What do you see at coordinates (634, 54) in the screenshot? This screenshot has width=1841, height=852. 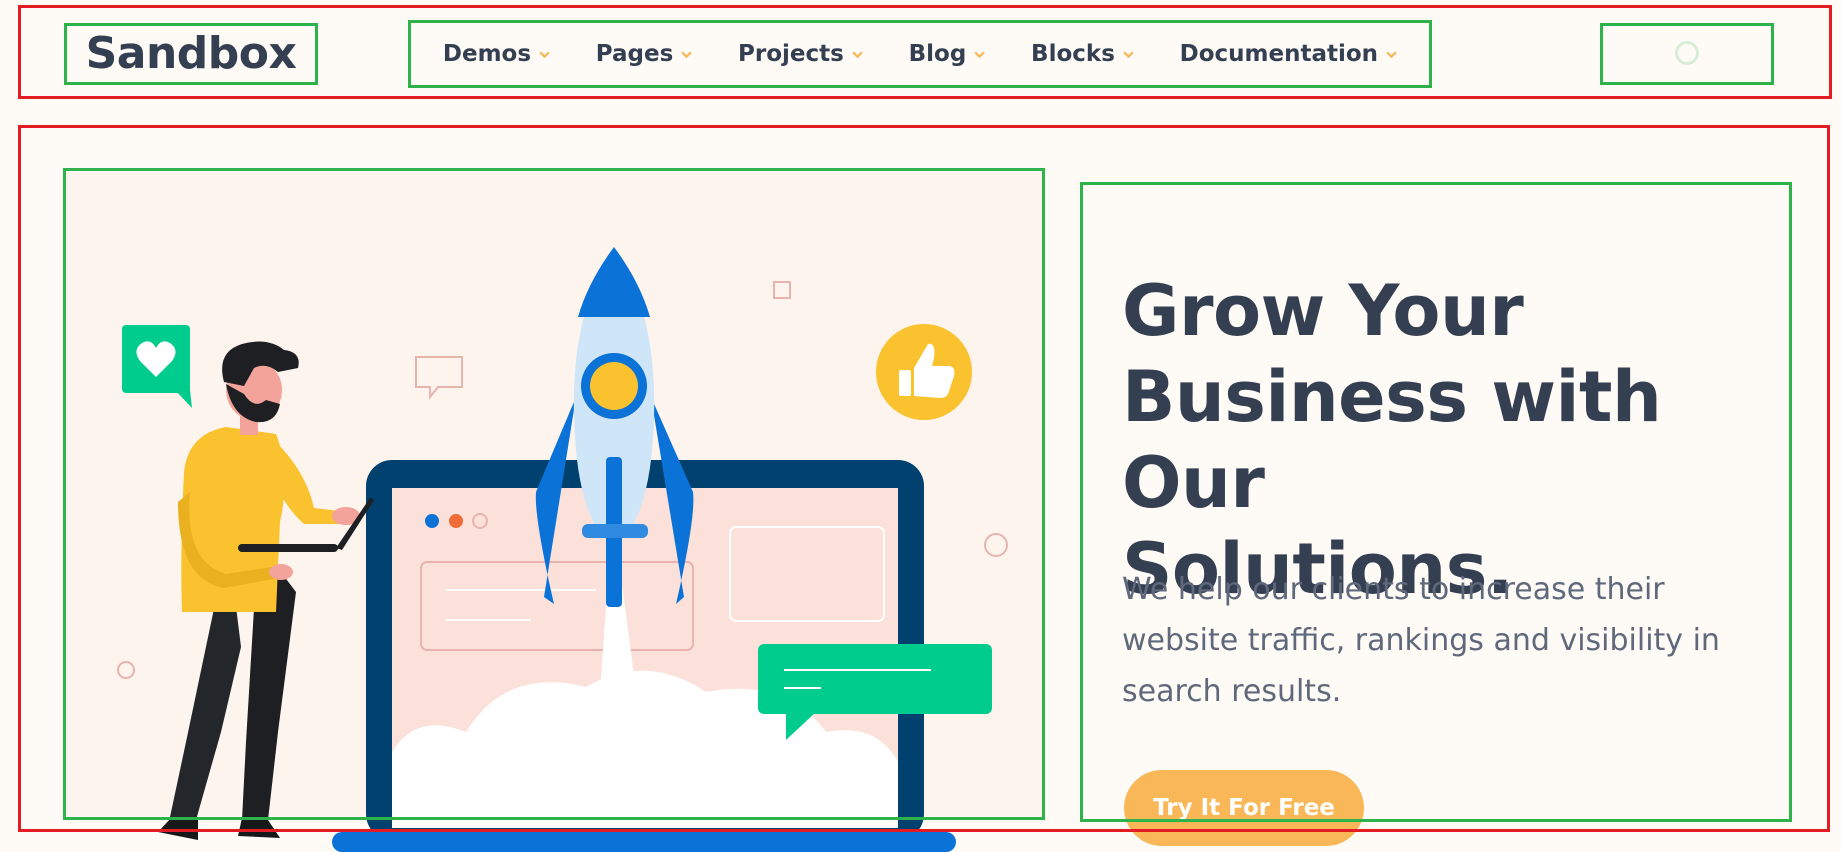 I see `nav-label: Pages` at bounding box center [634, 54].